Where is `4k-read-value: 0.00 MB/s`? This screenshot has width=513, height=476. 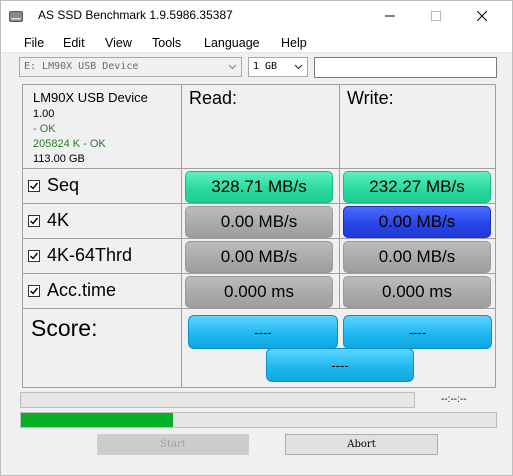 4k-read-value: 0.00 MB/s is located at coordinates (259, 222).